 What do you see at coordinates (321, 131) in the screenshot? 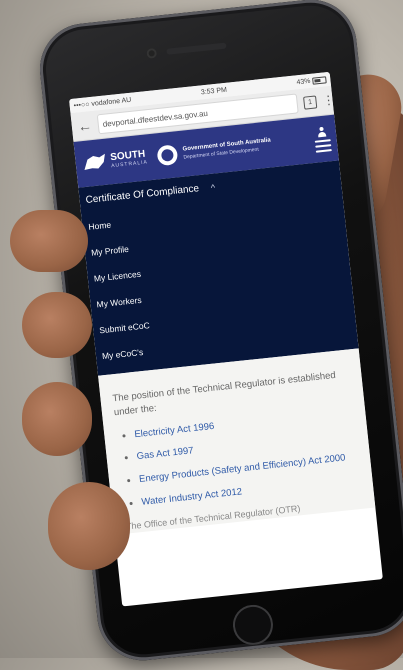
I see `user-icon` at bounding box center [321, 131].